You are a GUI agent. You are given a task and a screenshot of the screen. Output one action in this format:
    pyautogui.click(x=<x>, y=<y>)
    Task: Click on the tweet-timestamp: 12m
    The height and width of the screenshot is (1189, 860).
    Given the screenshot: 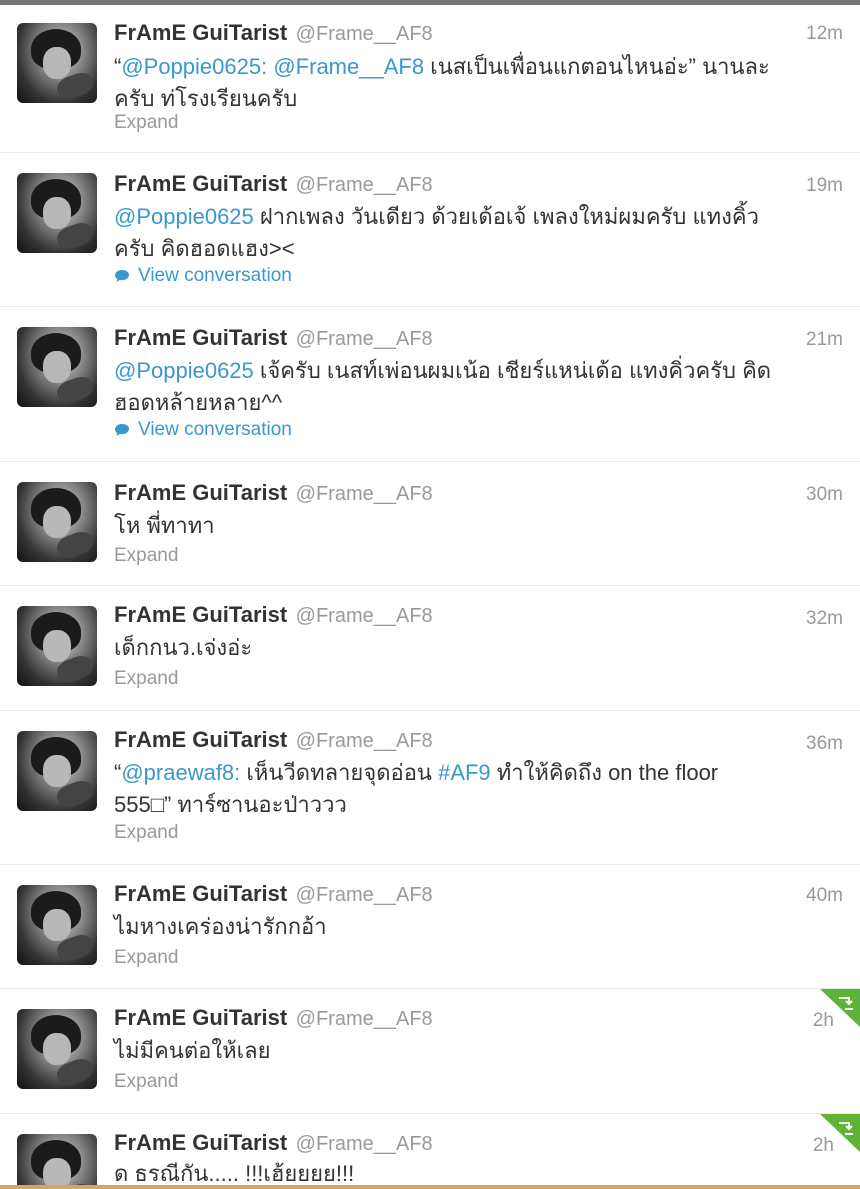 What is the action you would take?
    pyautogui.click(x=824, y=34)
    